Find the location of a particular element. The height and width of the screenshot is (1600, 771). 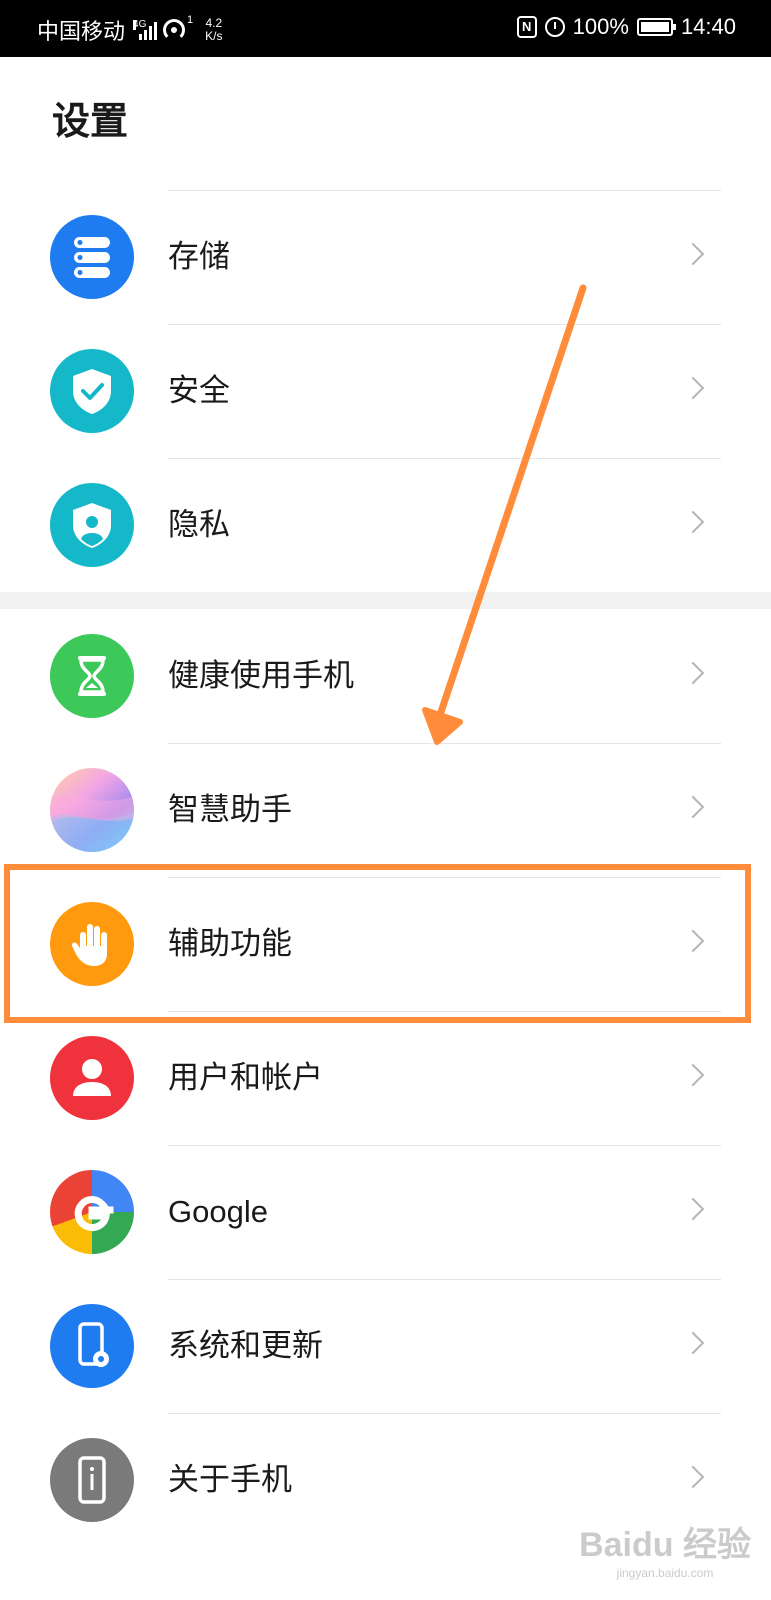

speed-unit: K/s is located at coordinates (214, 36).